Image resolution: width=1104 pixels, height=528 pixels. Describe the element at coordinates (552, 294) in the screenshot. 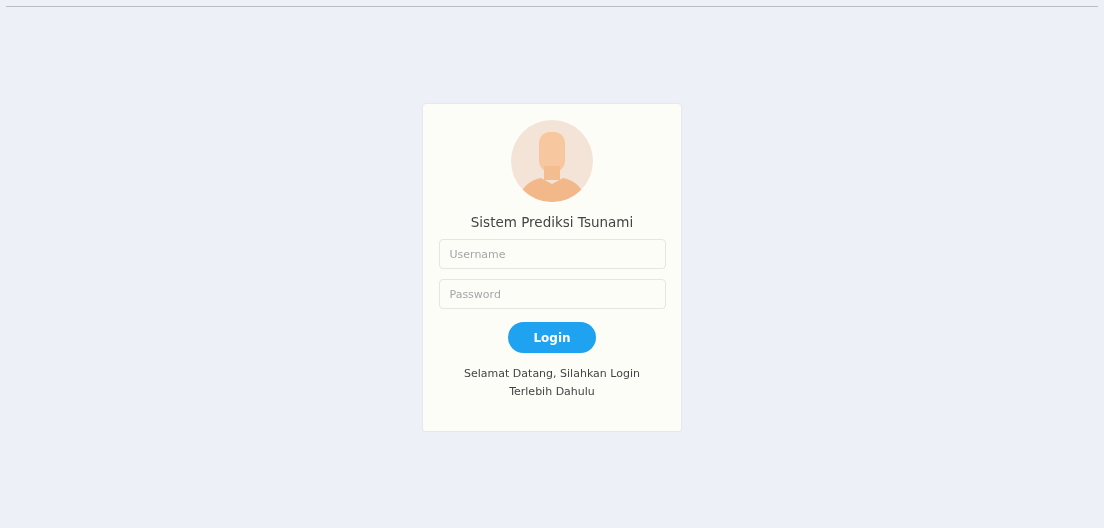

I see `password-field: Password` at that location.